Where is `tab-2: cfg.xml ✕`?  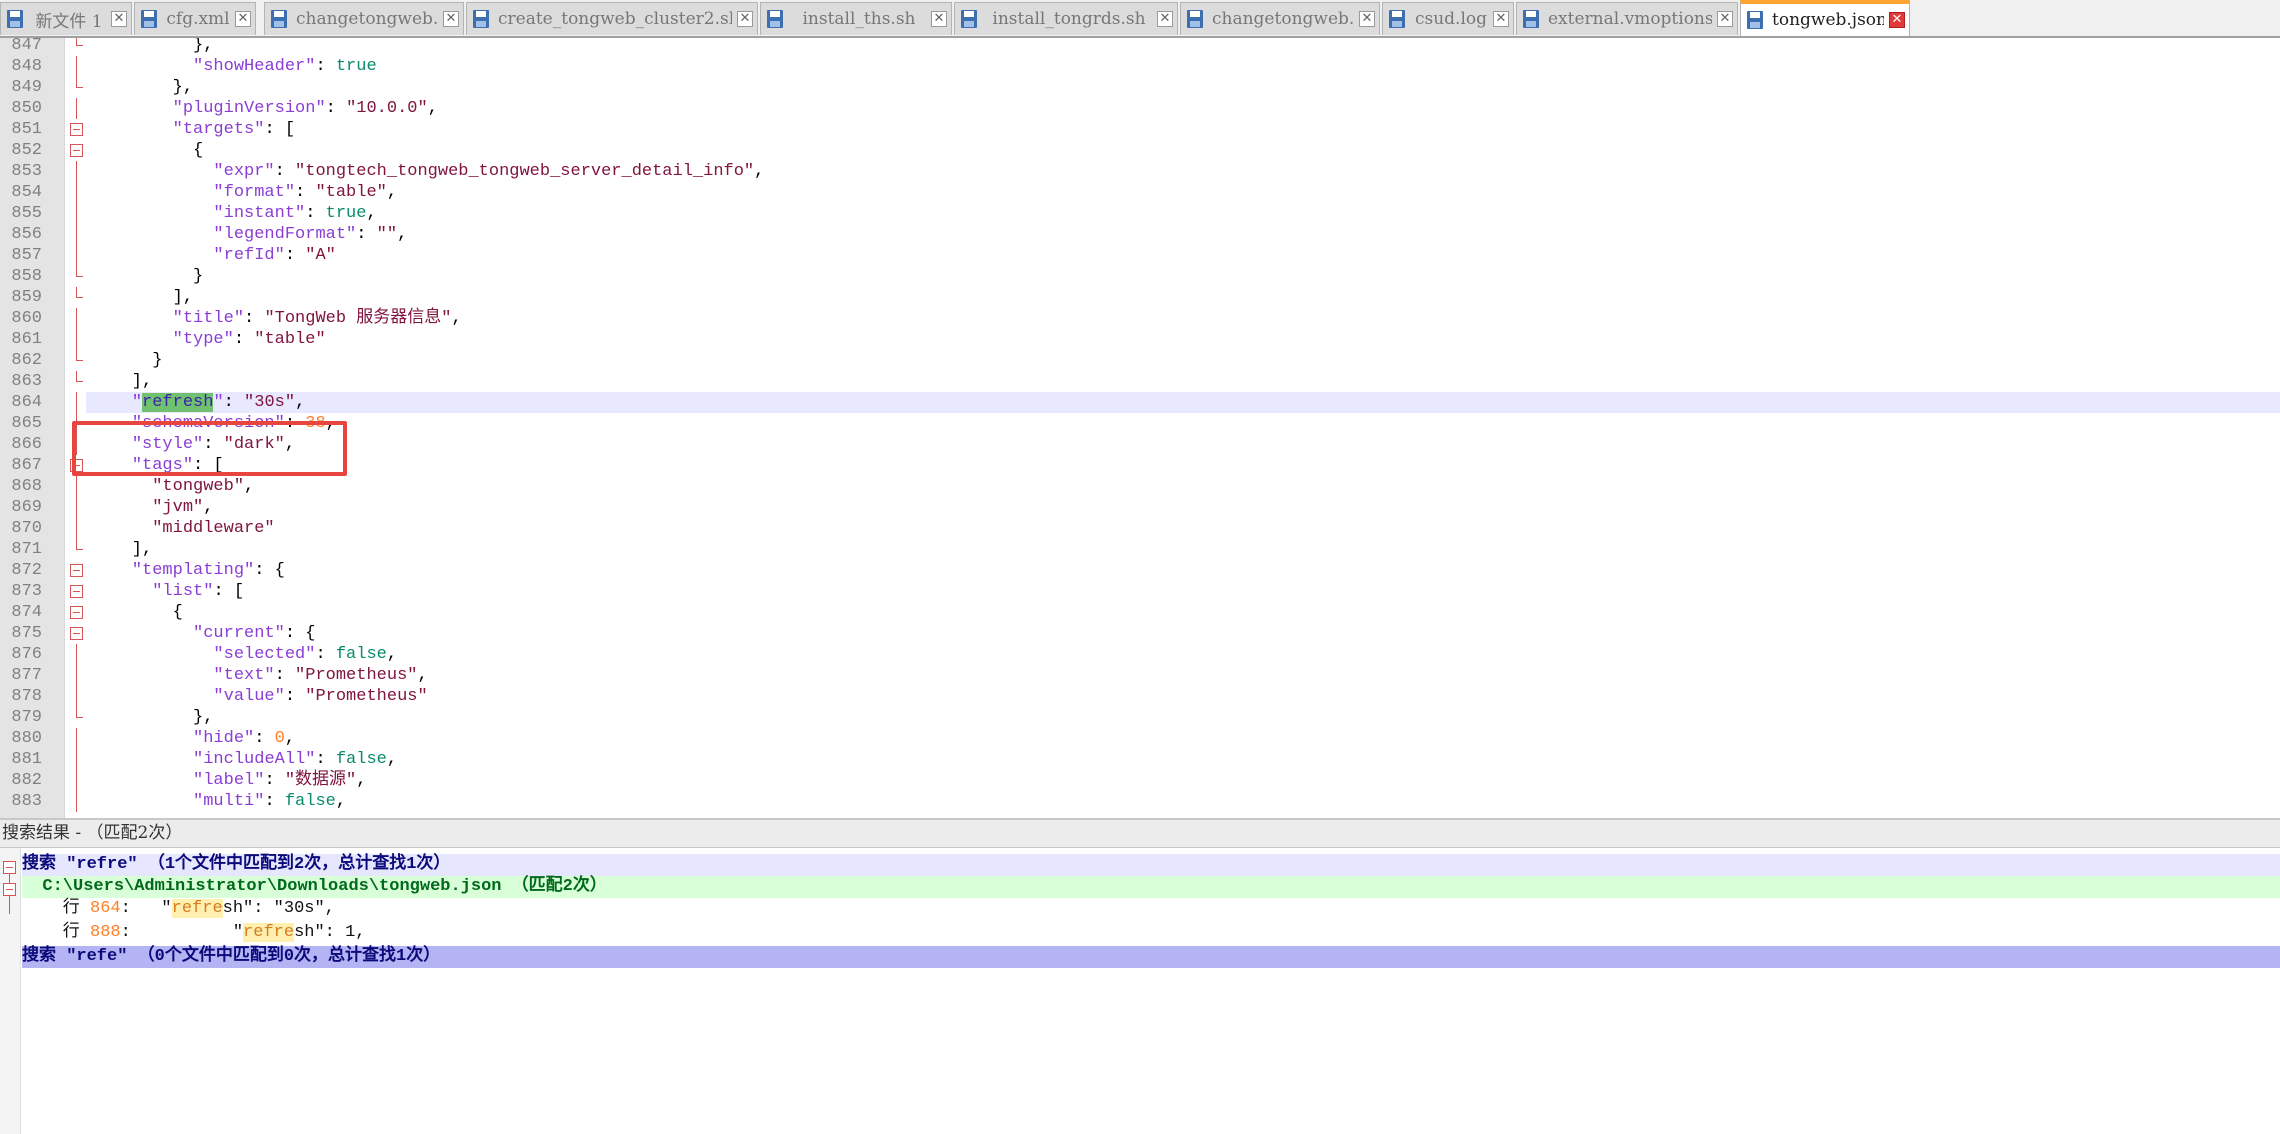 tab-2: cfg.xml ✕ is located at coordinates (195, 18).